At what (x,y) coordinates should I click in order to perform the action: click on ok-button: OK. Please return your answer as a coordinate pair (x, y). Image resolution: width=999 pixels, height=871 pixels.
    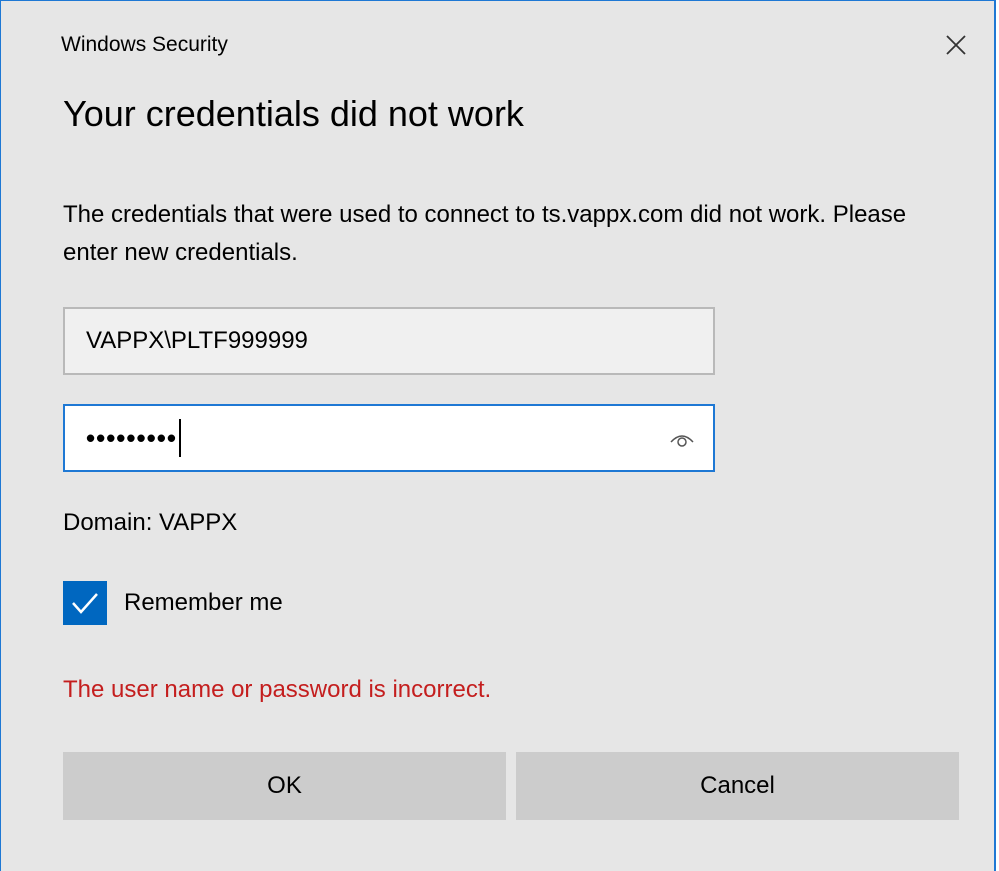
    Looking at the image, I should click on (284, 786).